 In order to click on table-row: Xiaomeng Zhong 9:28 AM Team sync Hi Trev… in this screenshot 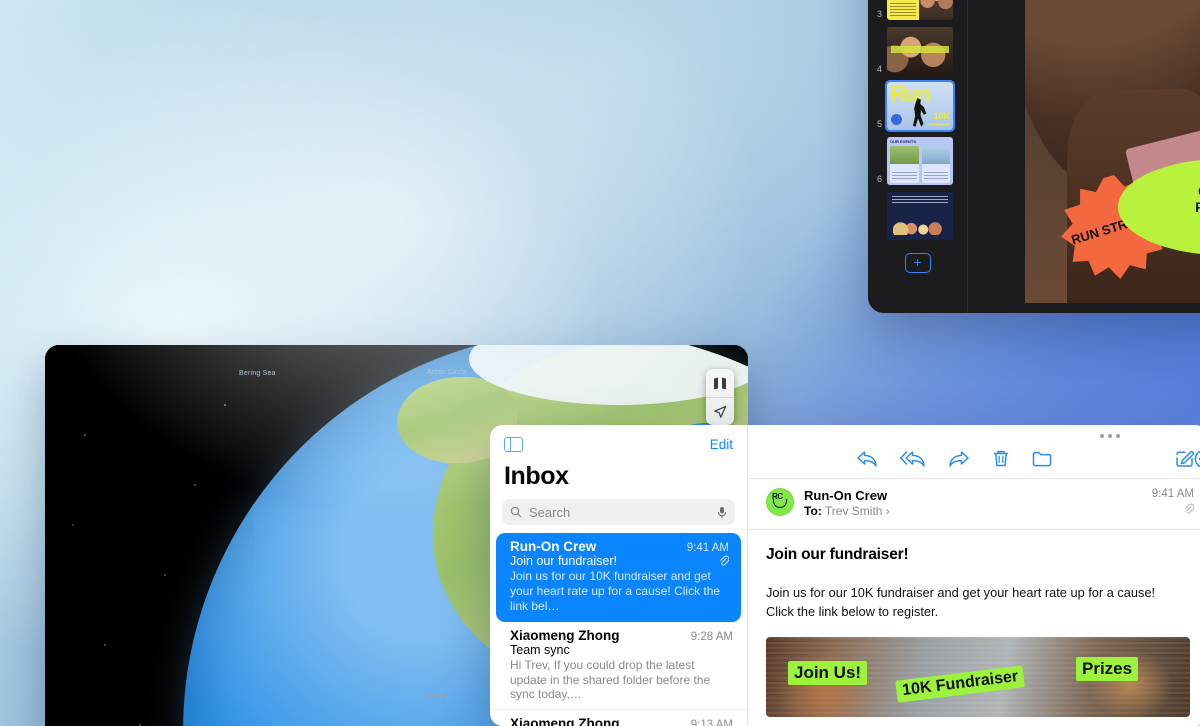, I will do `click(618, 666)`.